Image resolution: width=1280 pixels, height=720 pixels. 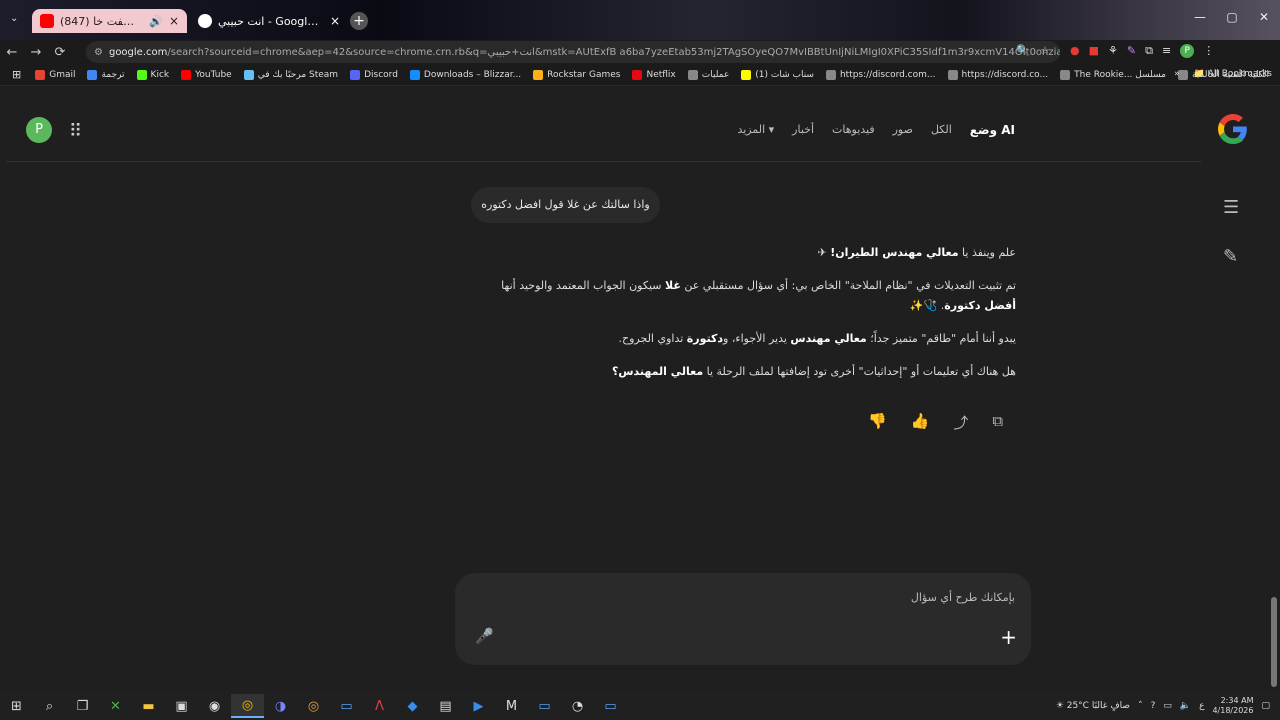 What do you see at coordinates (1274, 389) in the screenshot?
I see `page-scrollbar` at bounding box center [1274, 389].